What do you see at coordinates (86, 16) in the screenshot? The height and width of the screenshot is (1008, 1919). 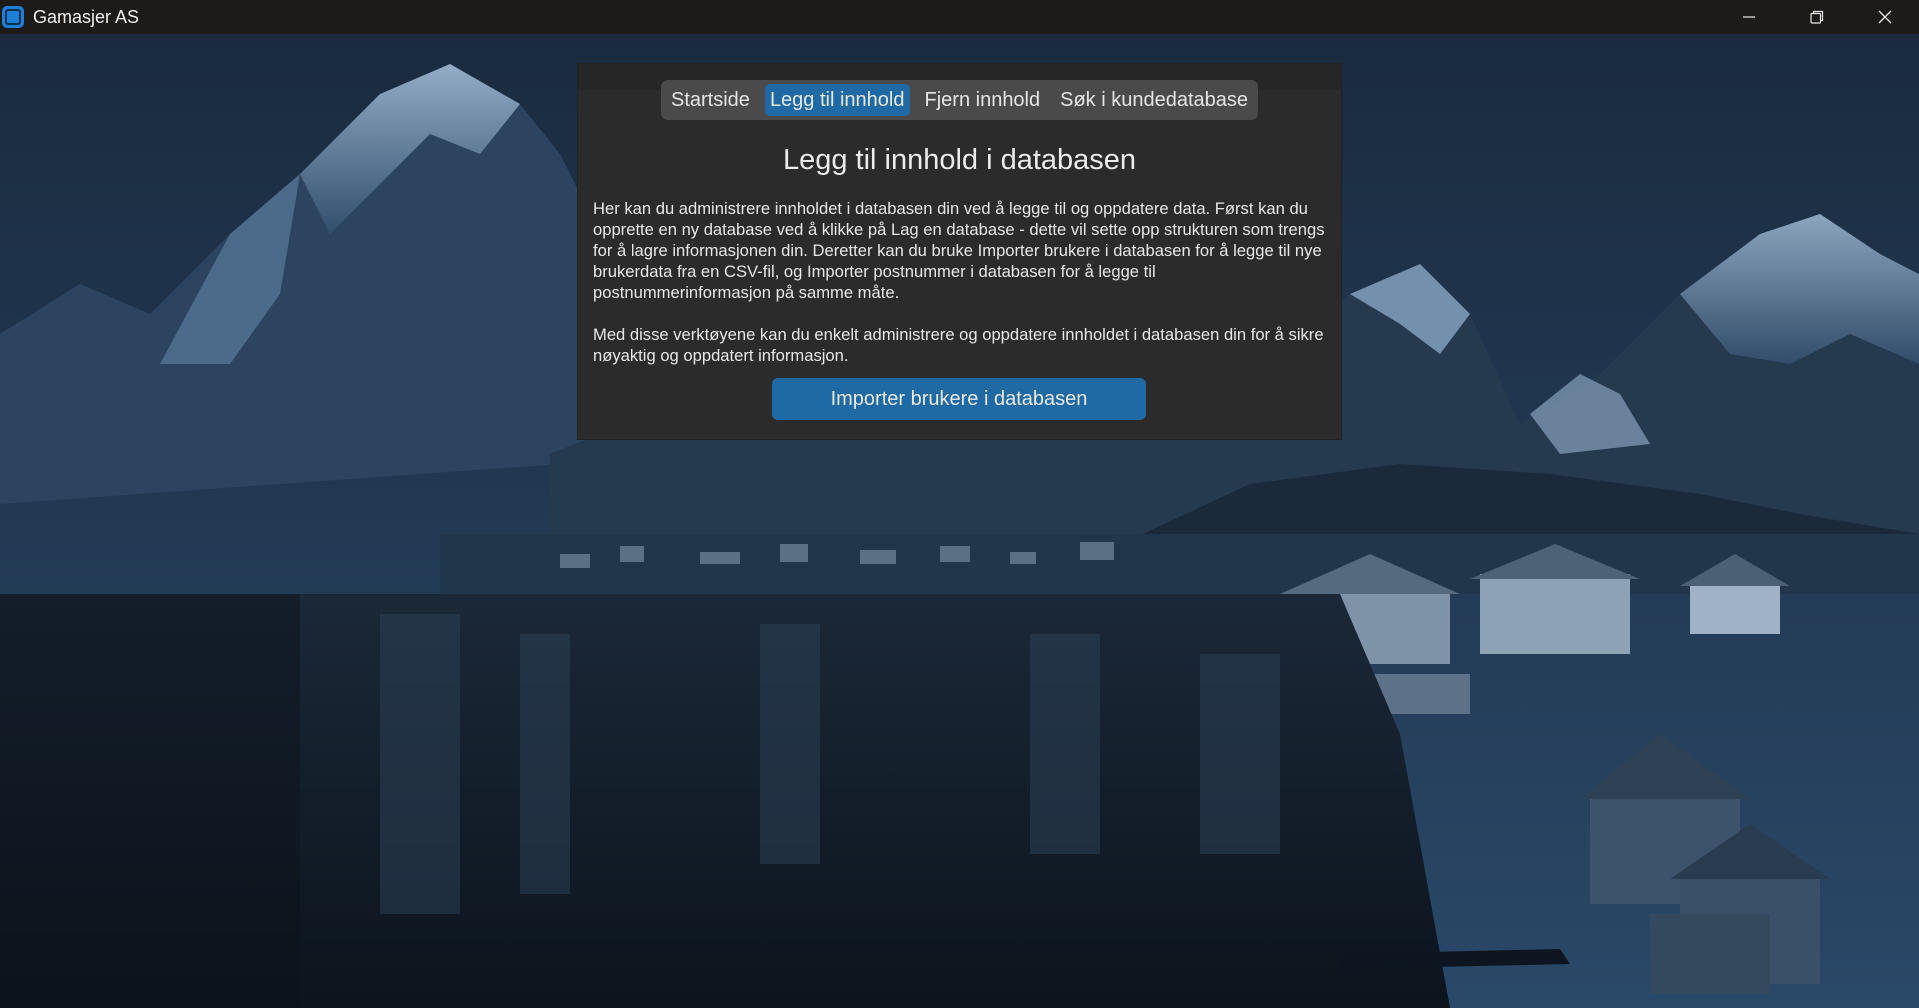 I see `window-title: Gamasjer AS` at bounding box center [86, 16].